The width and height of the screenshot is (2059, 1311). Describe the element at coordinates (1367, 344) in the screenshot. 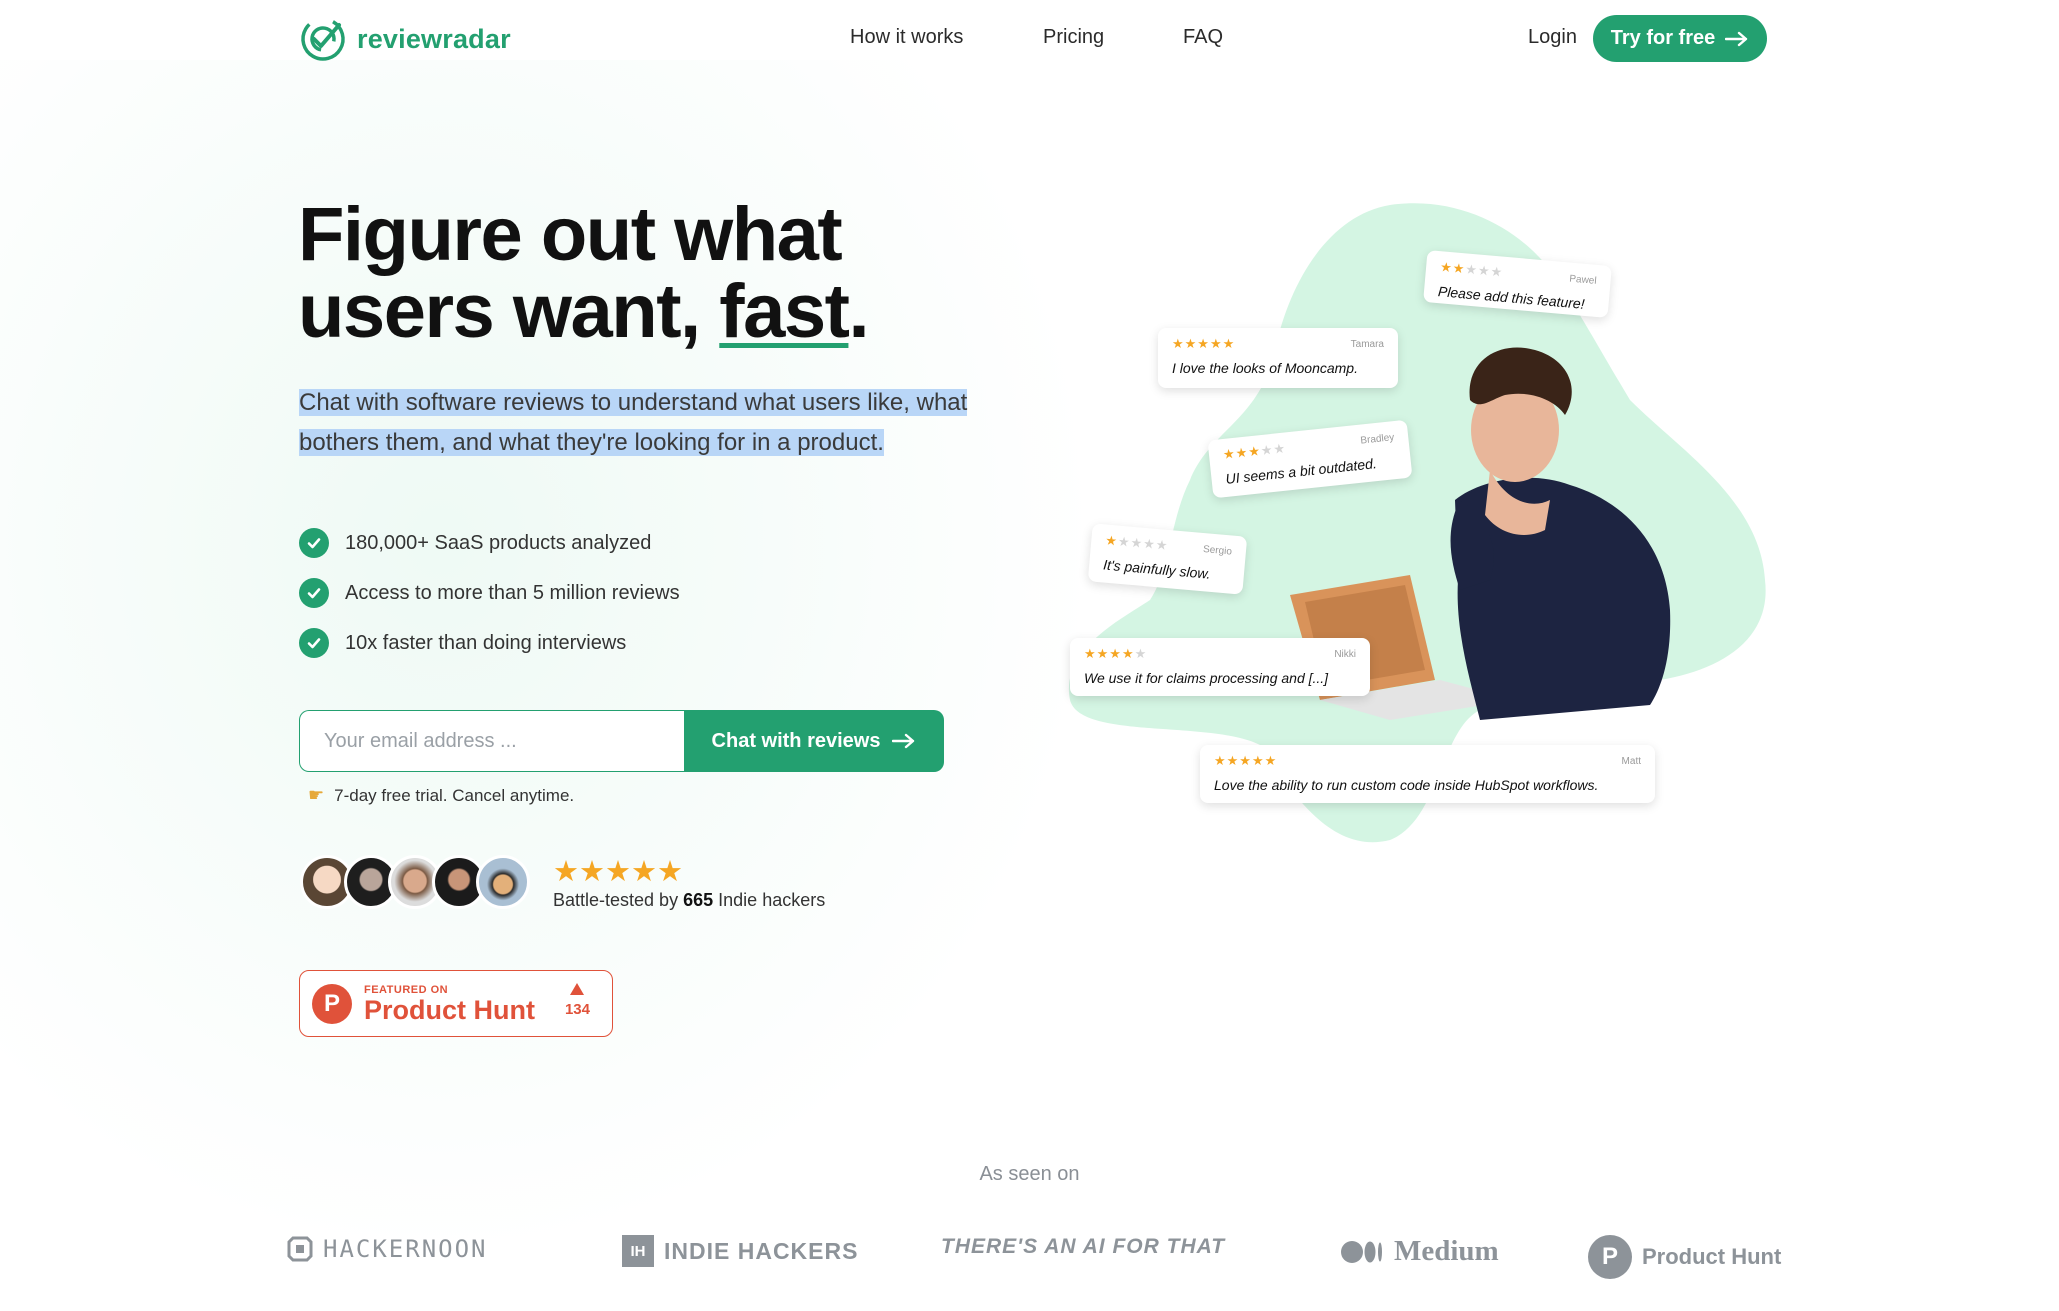

I see `review-author: Tamara` at that location.